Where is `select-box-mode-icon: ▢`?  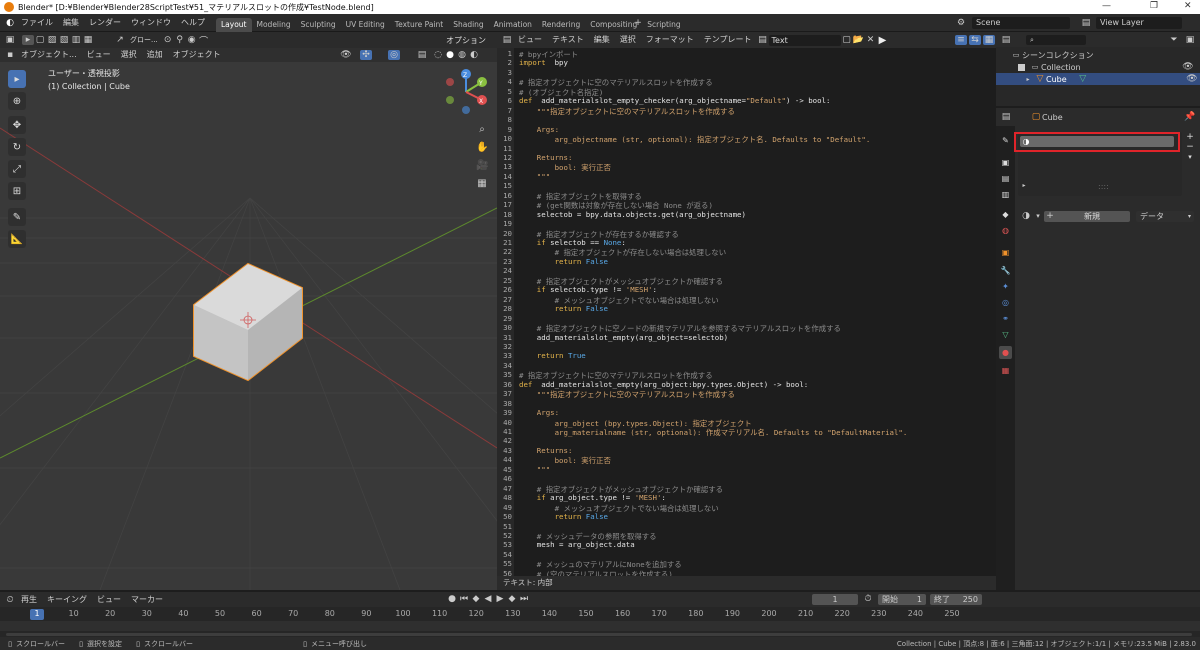 select-box-mode-icon: ▢ is located at coordinates (40, 40).